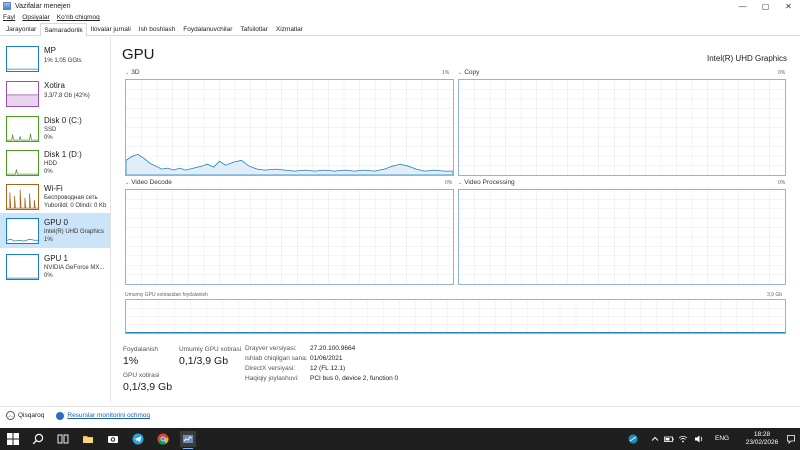 The width and height of the screenshot is (800, 450). What do you see at coordinates (38, 439) in the screenshot?
I see `search-icon` at bounding box center [38, 439].